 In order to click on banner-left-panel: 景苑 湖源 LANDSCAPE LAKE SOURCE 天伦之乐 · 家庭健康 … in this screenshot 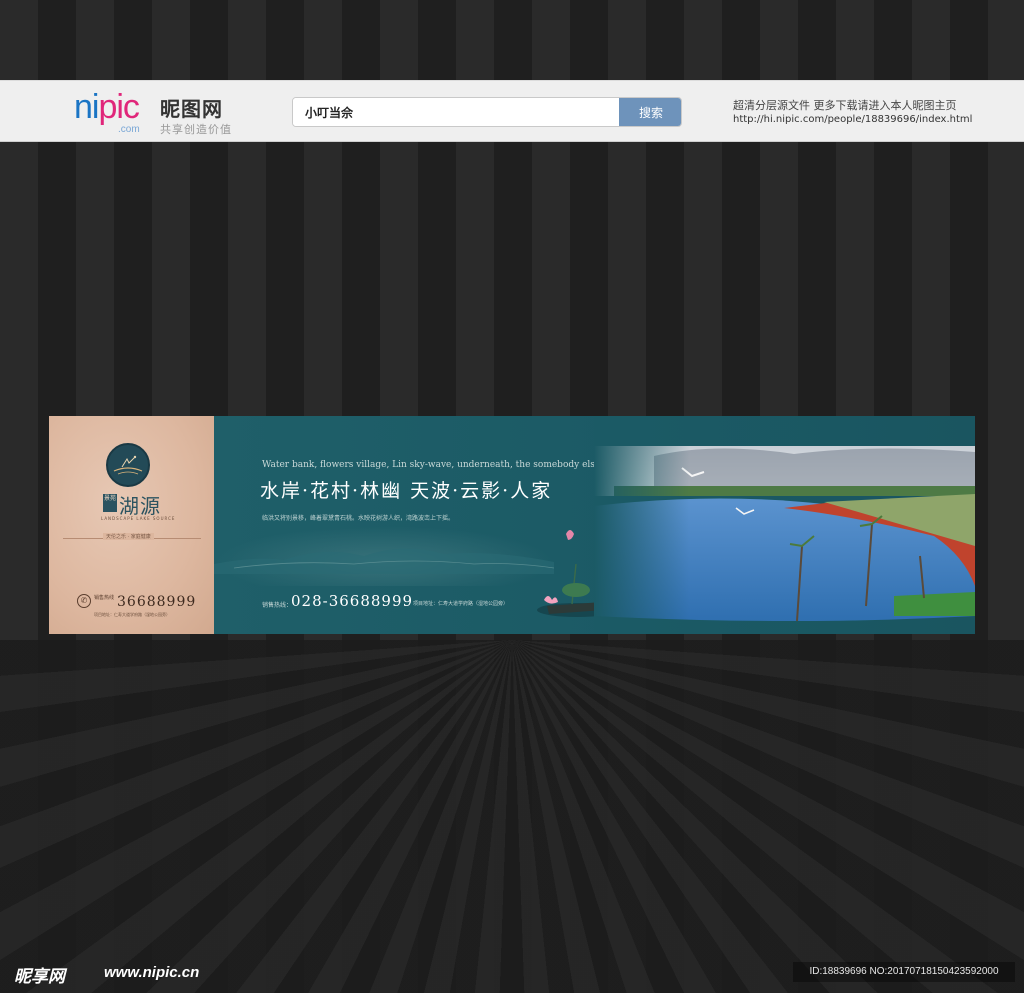, I will do `click(131, 525)`.